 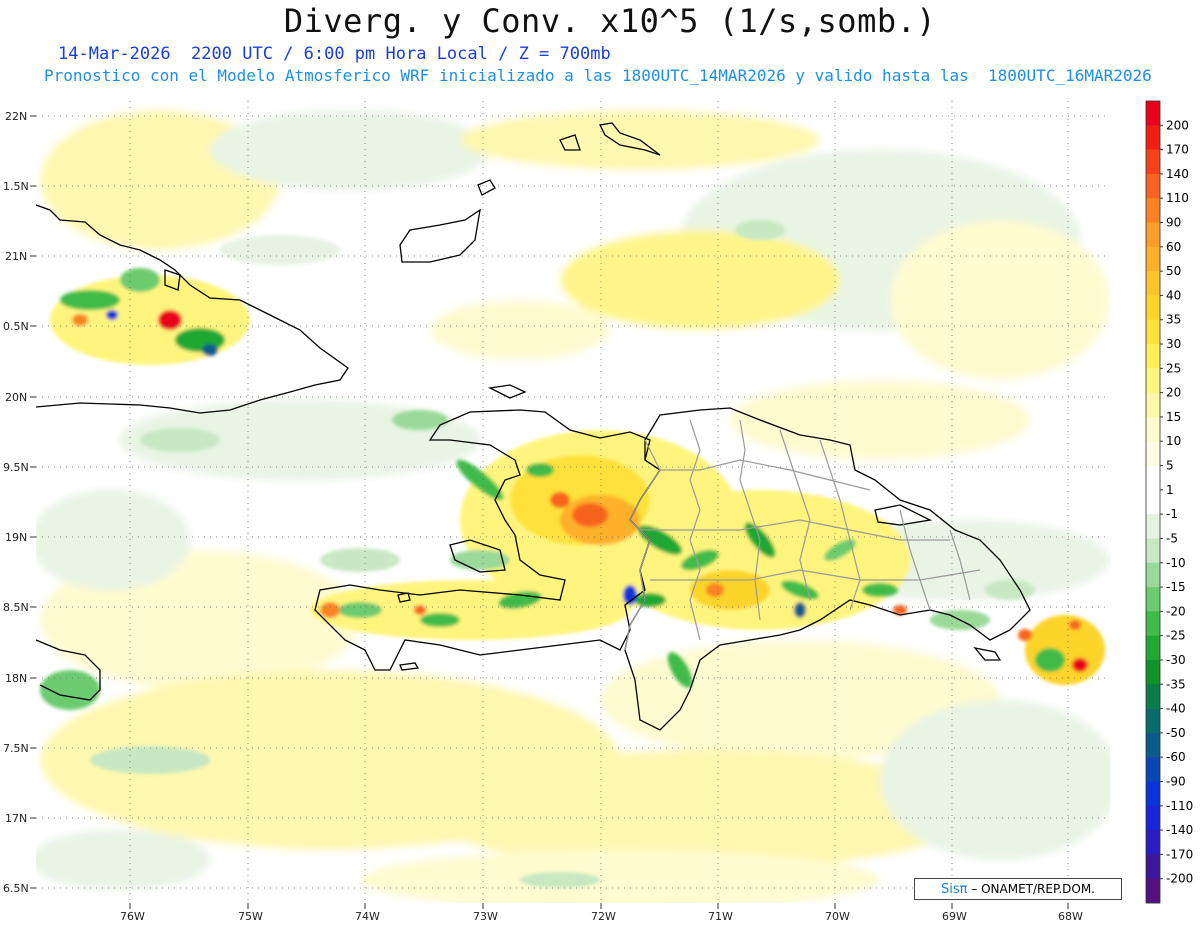 I want to click on colorbar-label: 25, so click(x=1173, y=368).